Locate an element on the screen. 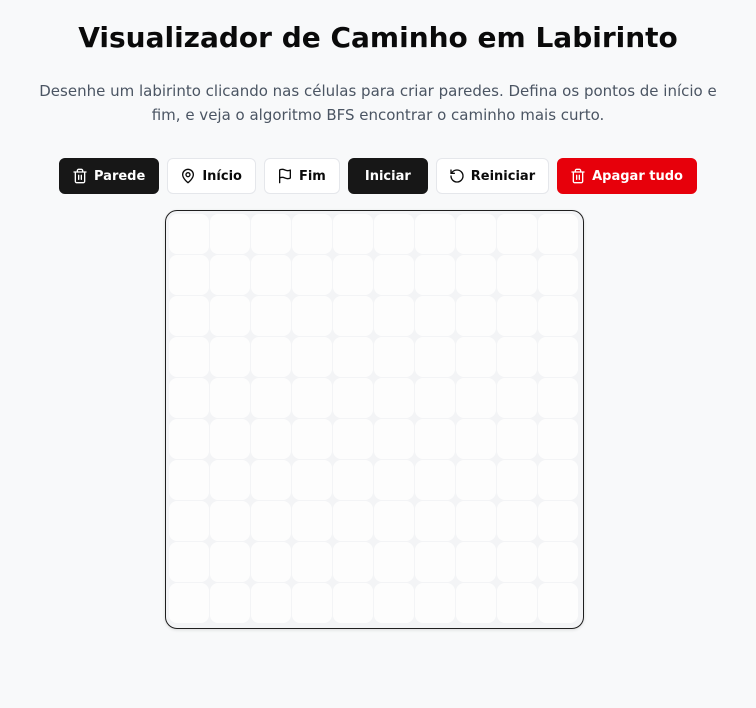  clear-all-button: Apagar tudo is located at coordinates (627, 176).